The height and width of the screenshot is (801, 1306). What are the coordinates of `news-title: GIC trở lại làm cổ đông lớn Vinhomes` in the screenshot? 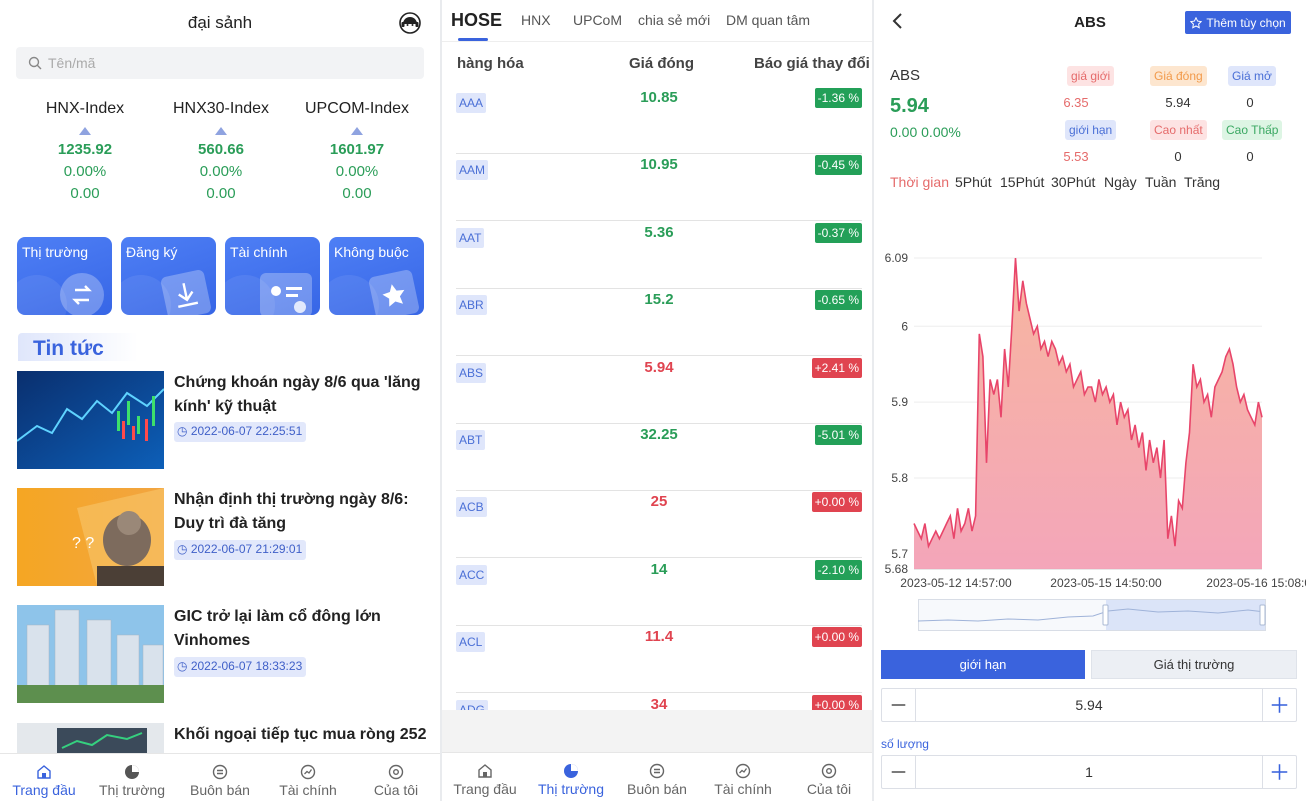 It's located at (277, 628).